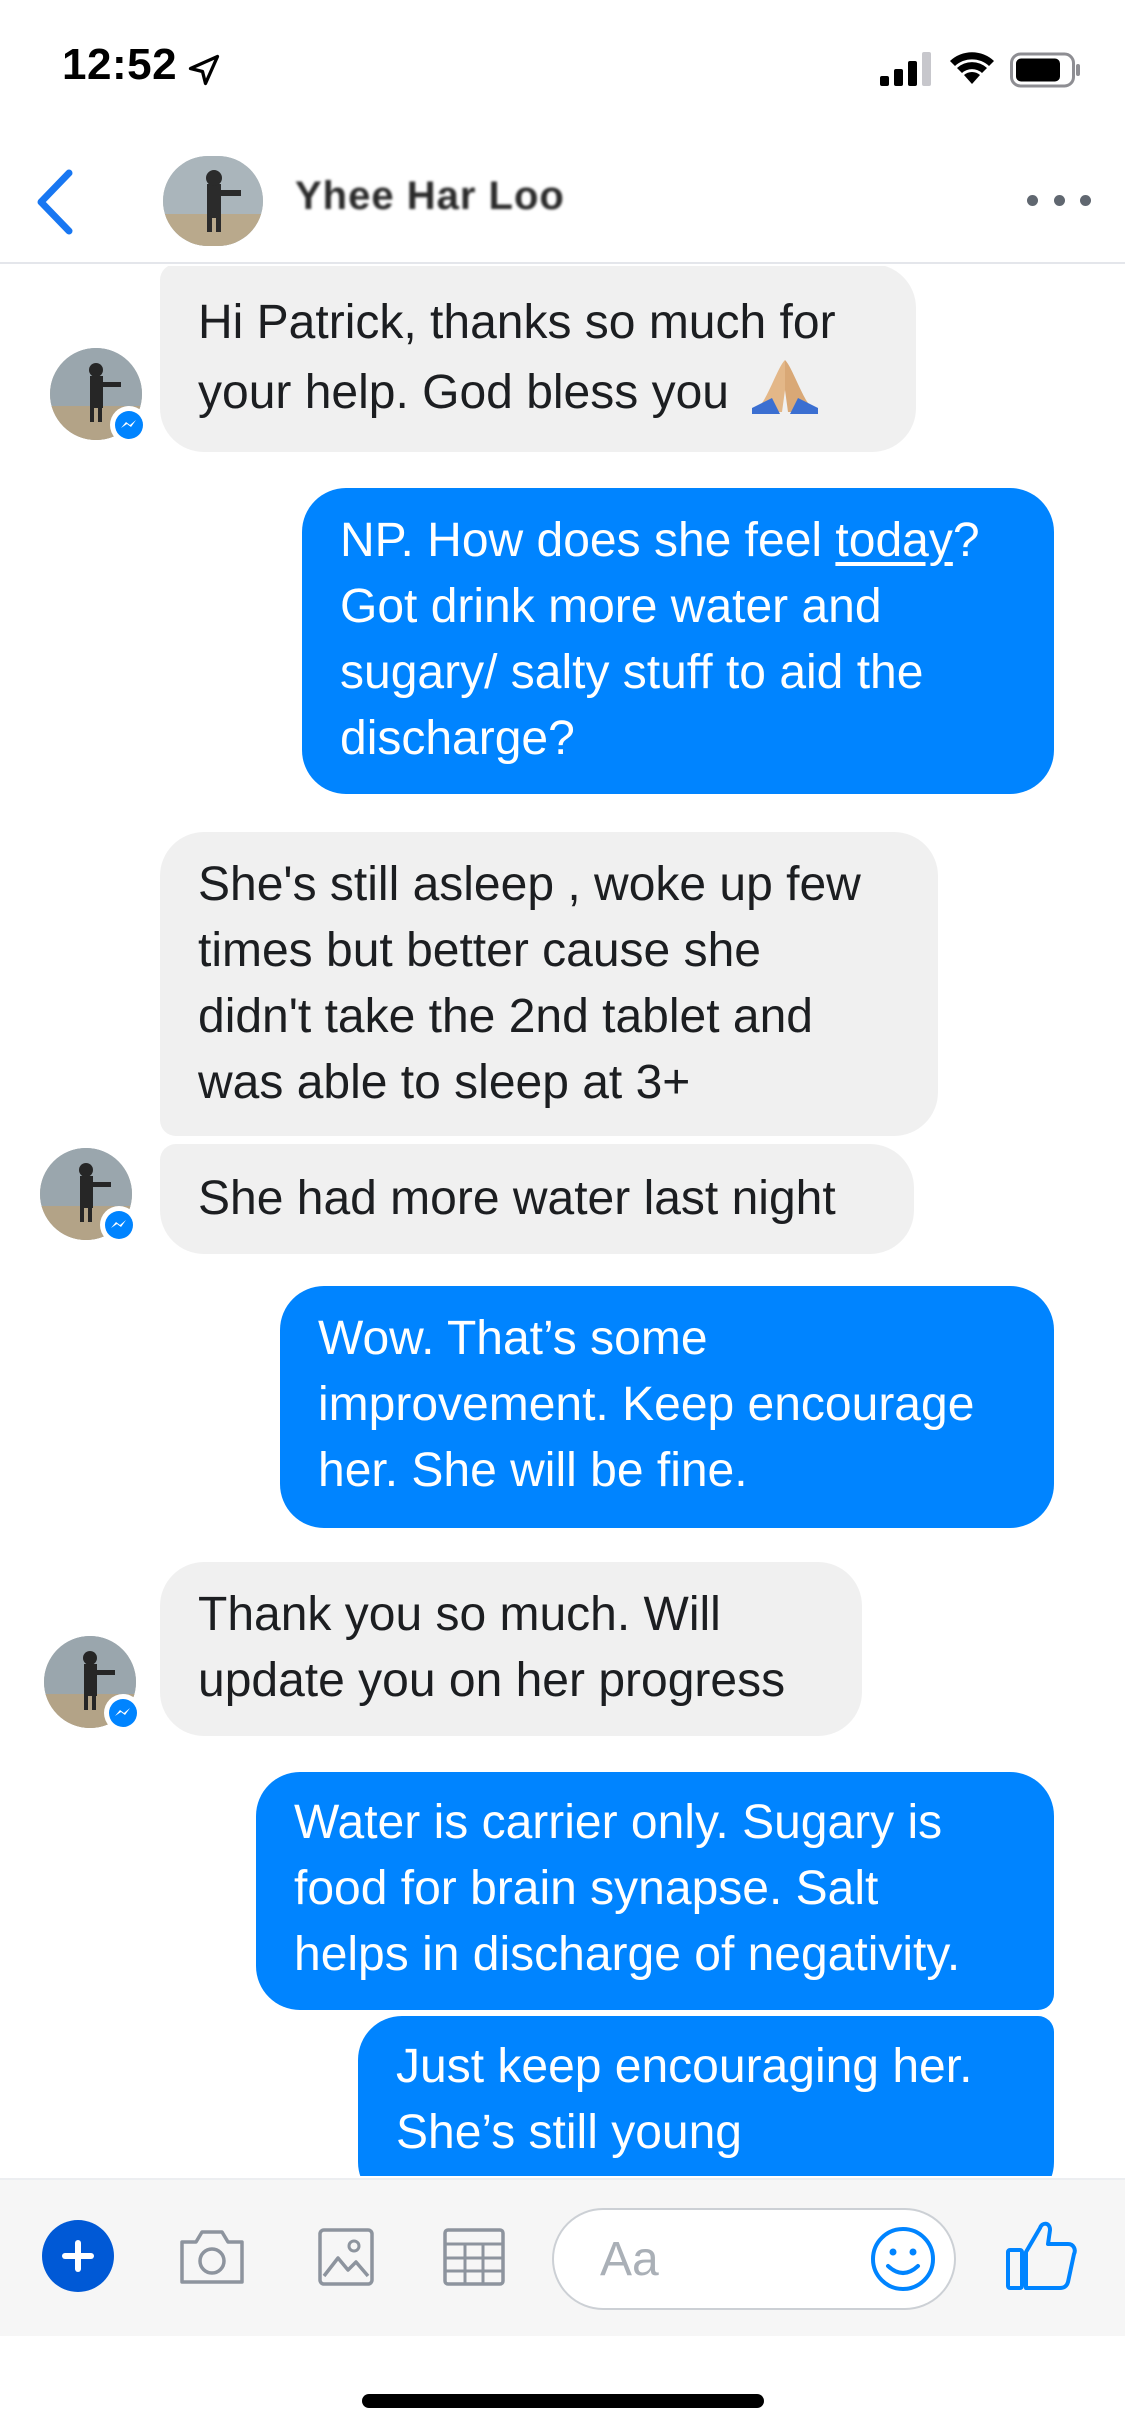  I want to click on image-icon, so click(346, 2257).